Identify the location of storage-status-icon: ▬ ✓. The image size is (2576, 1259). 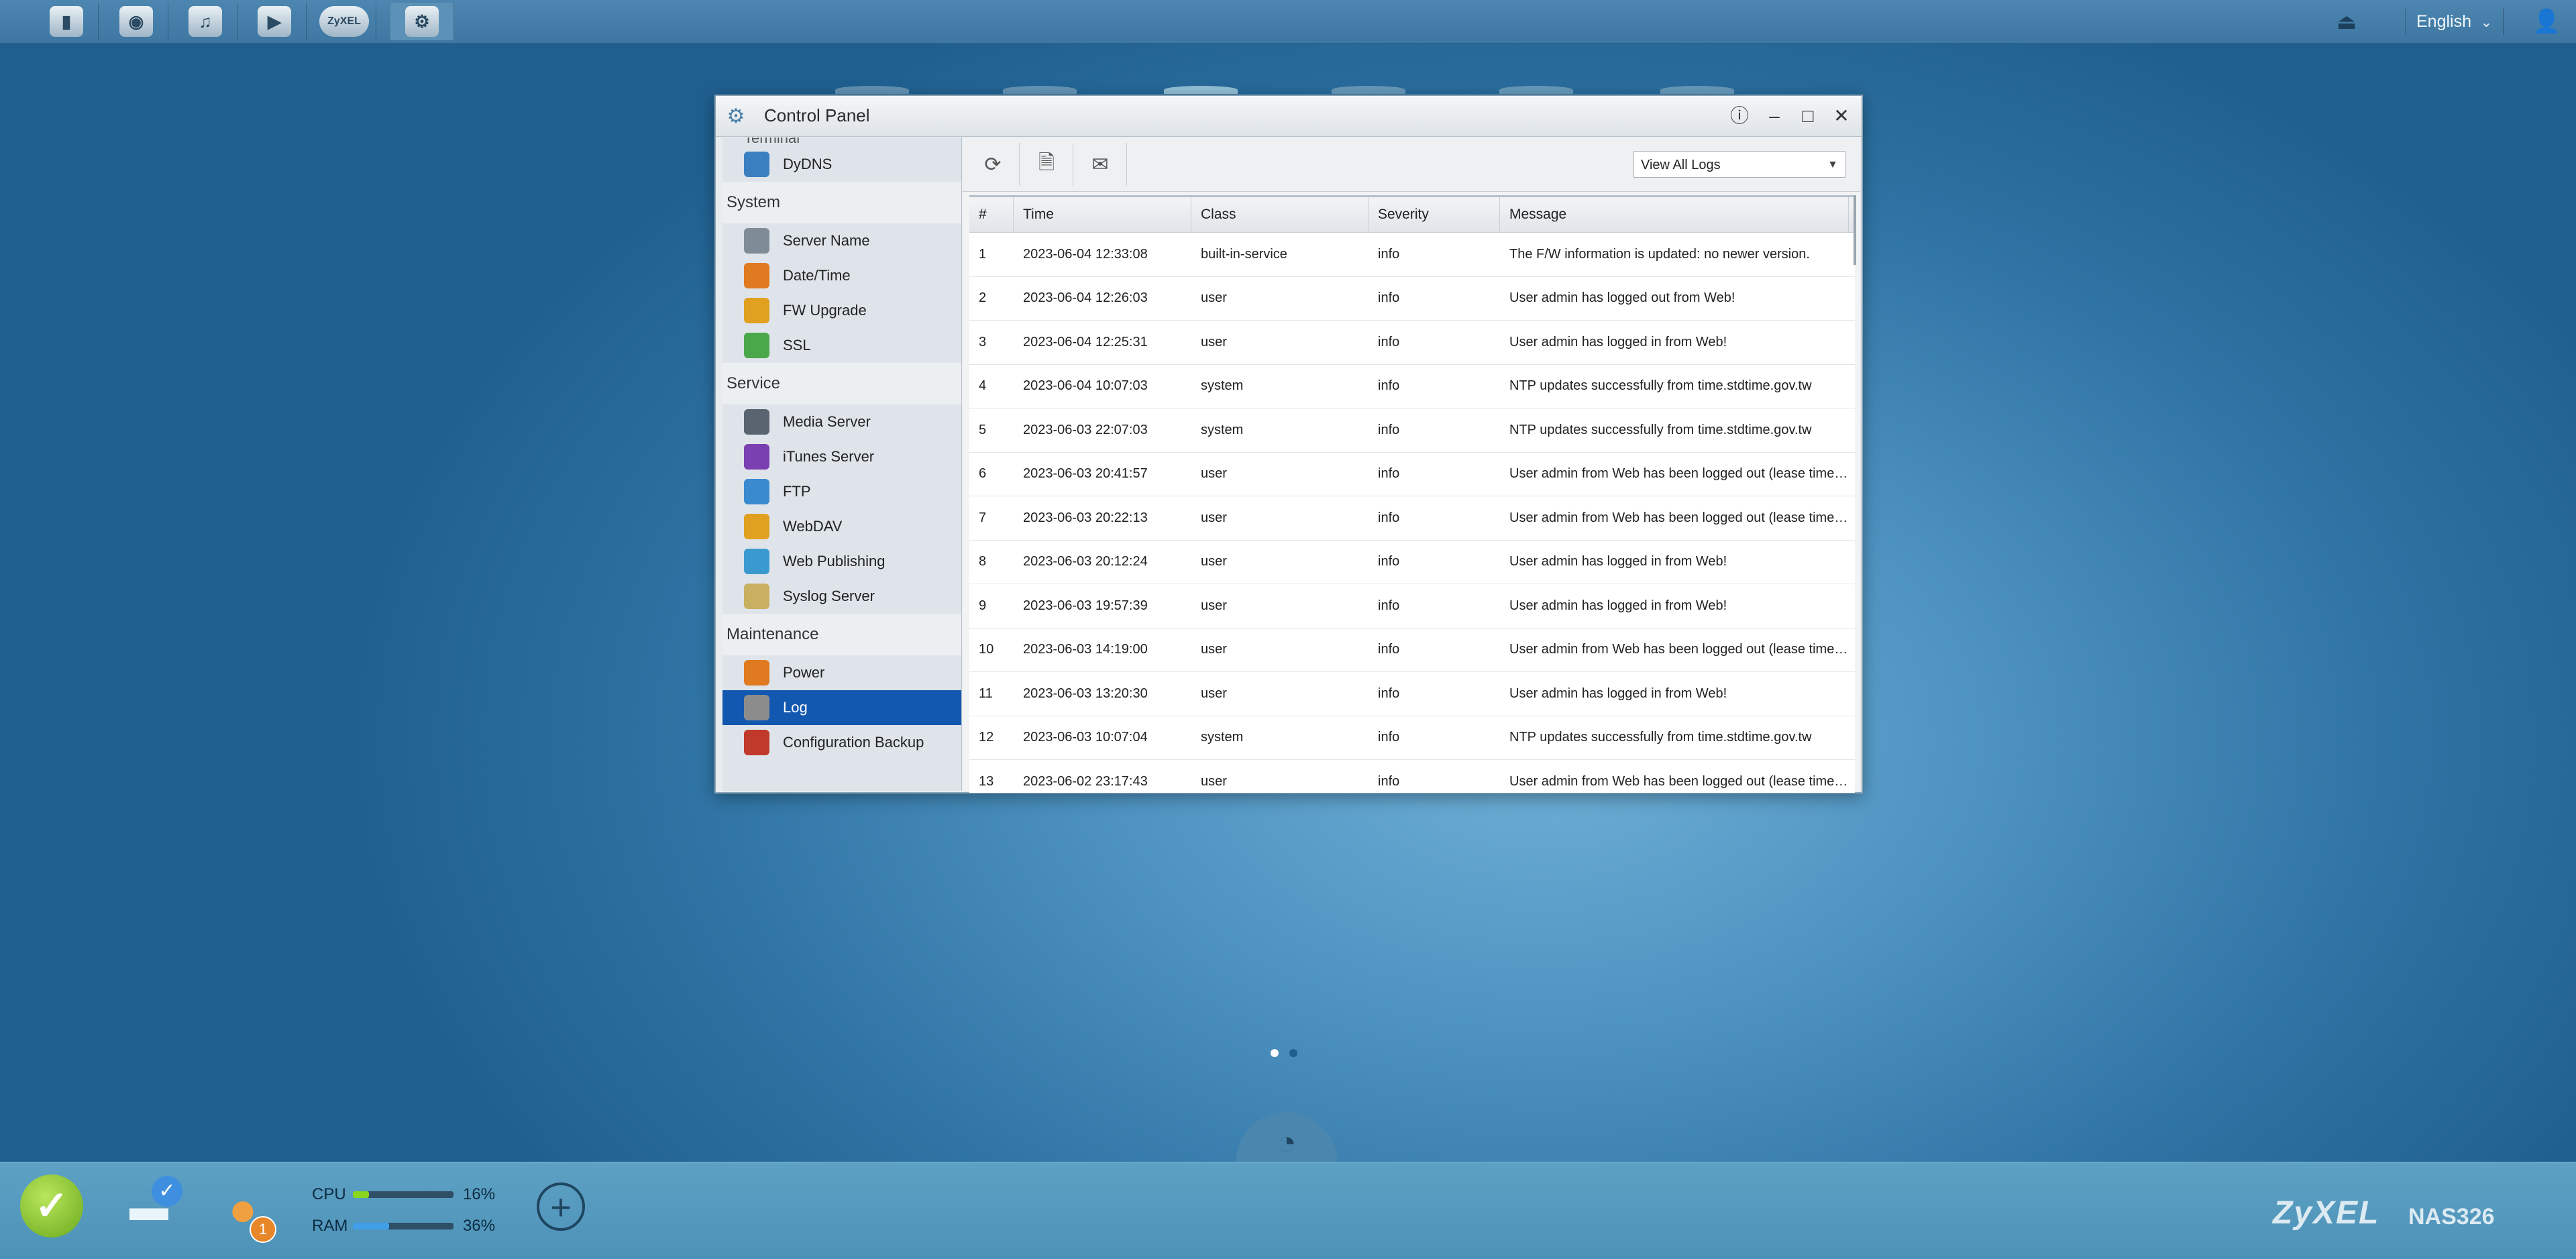
(148, 1207).